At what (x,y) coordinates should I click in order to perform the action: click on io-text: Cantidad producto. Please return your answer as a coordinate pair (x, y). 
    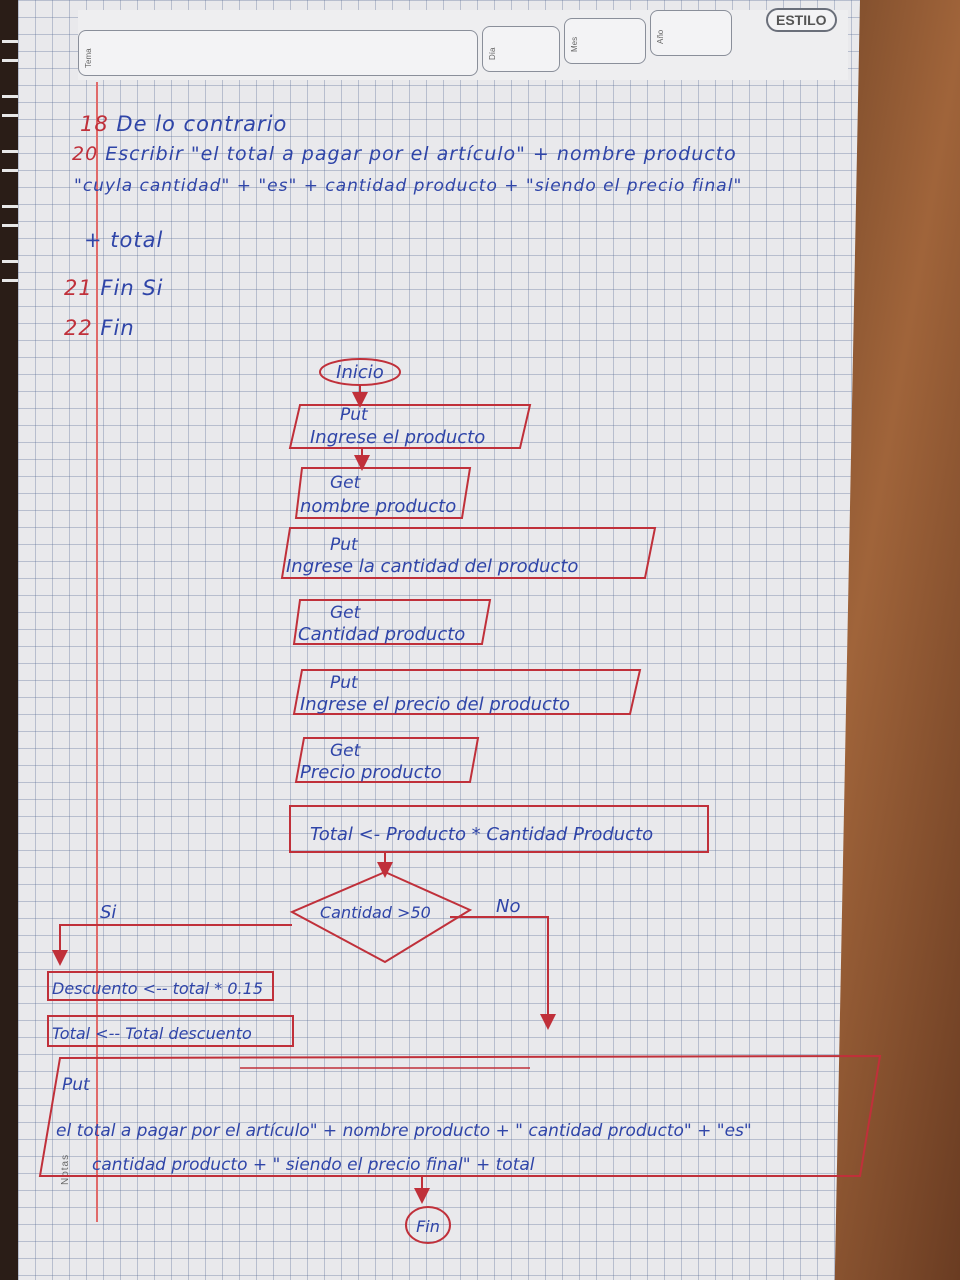
    Looking at the image, I should click on (381, 634).